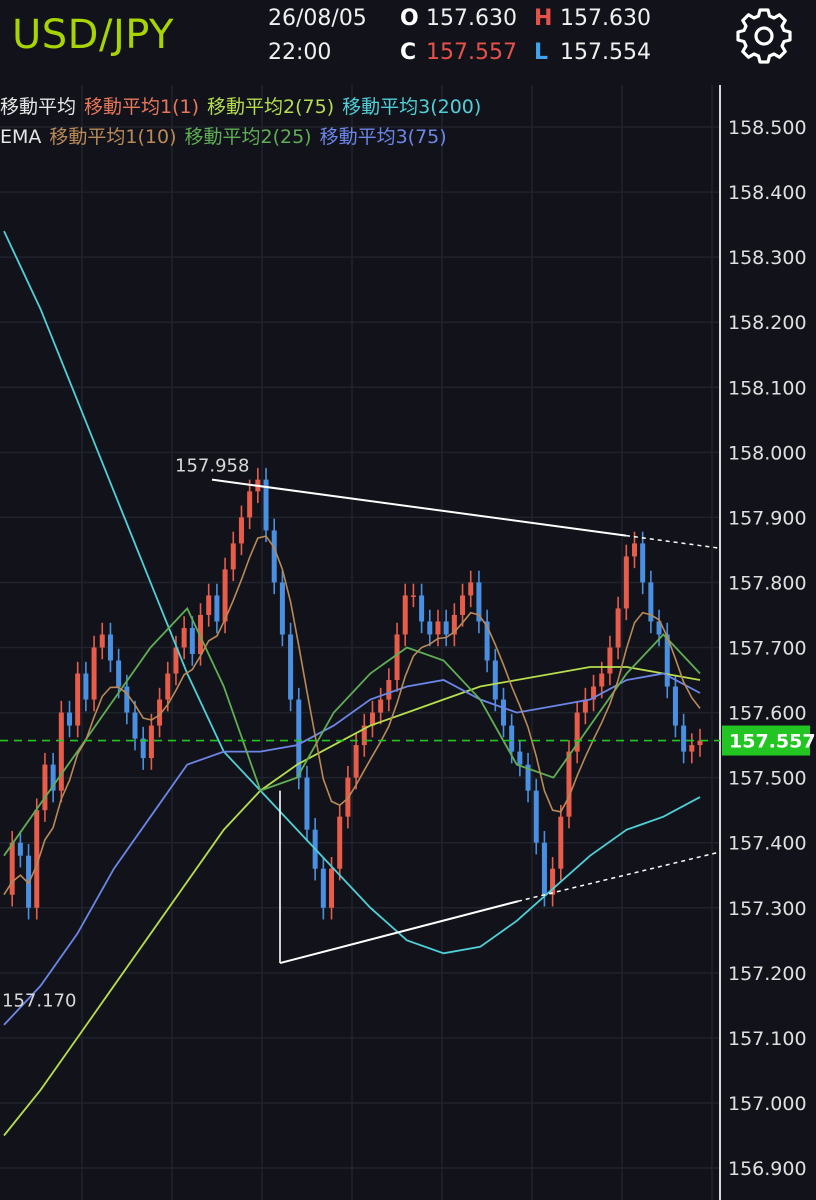 This screenshot has height=1200, width=816. What do you see at coordinates (767, 779) in the screenshot?
I see `y-tick-label: 157.500` at bounding box center [767, 779].